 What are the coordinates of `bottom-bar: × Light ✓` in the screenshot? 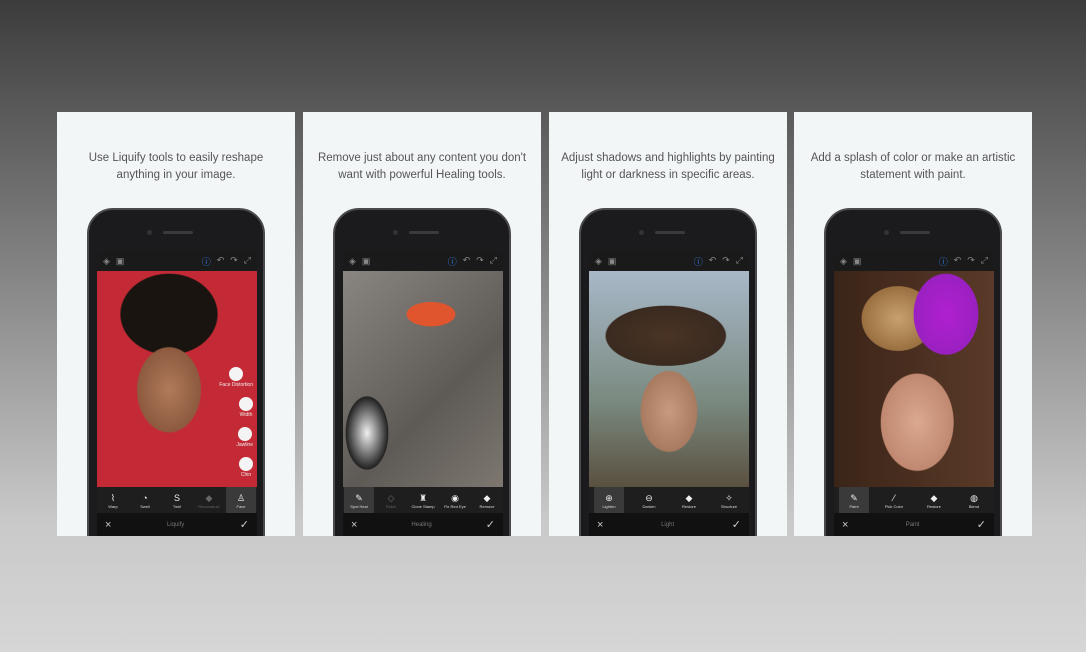 It's located at (669, 524).